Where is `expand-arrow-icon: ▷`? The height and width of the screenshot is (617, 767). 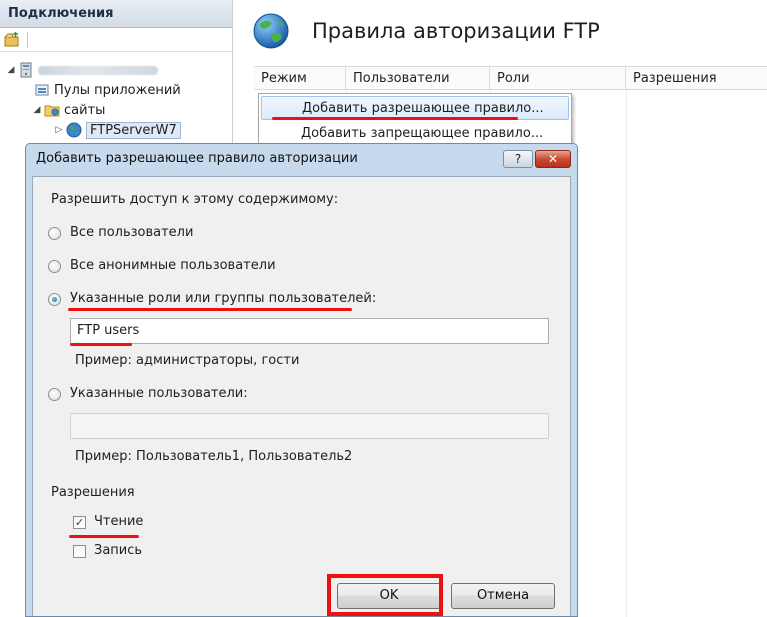 expand-arrow-icon: ▷ is located at coordinates (59, 130).